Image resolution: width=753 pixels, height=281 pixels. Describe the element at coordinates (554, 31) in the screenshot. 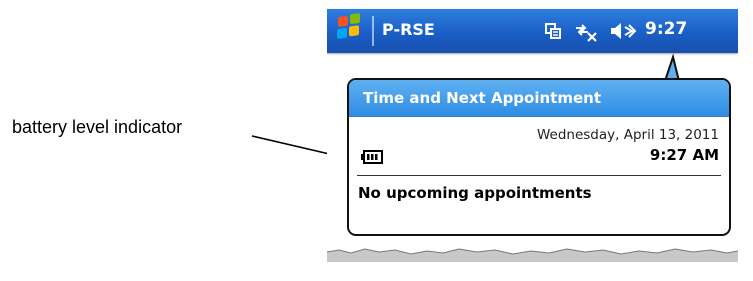

I see `connectivity-icon` at that location.